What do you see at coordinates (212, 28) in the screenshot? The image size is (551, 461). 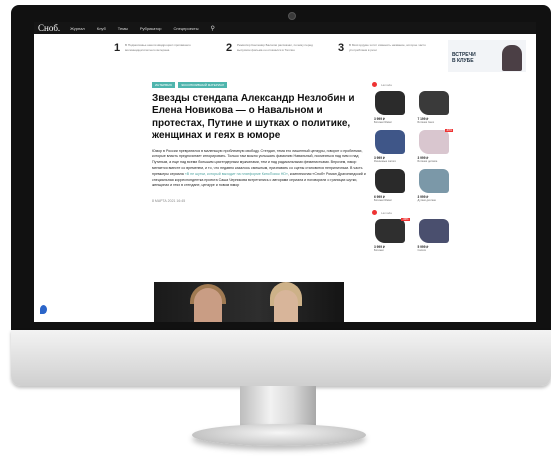 I see `search-icon: ⚲` at bounding box center [212, 28].